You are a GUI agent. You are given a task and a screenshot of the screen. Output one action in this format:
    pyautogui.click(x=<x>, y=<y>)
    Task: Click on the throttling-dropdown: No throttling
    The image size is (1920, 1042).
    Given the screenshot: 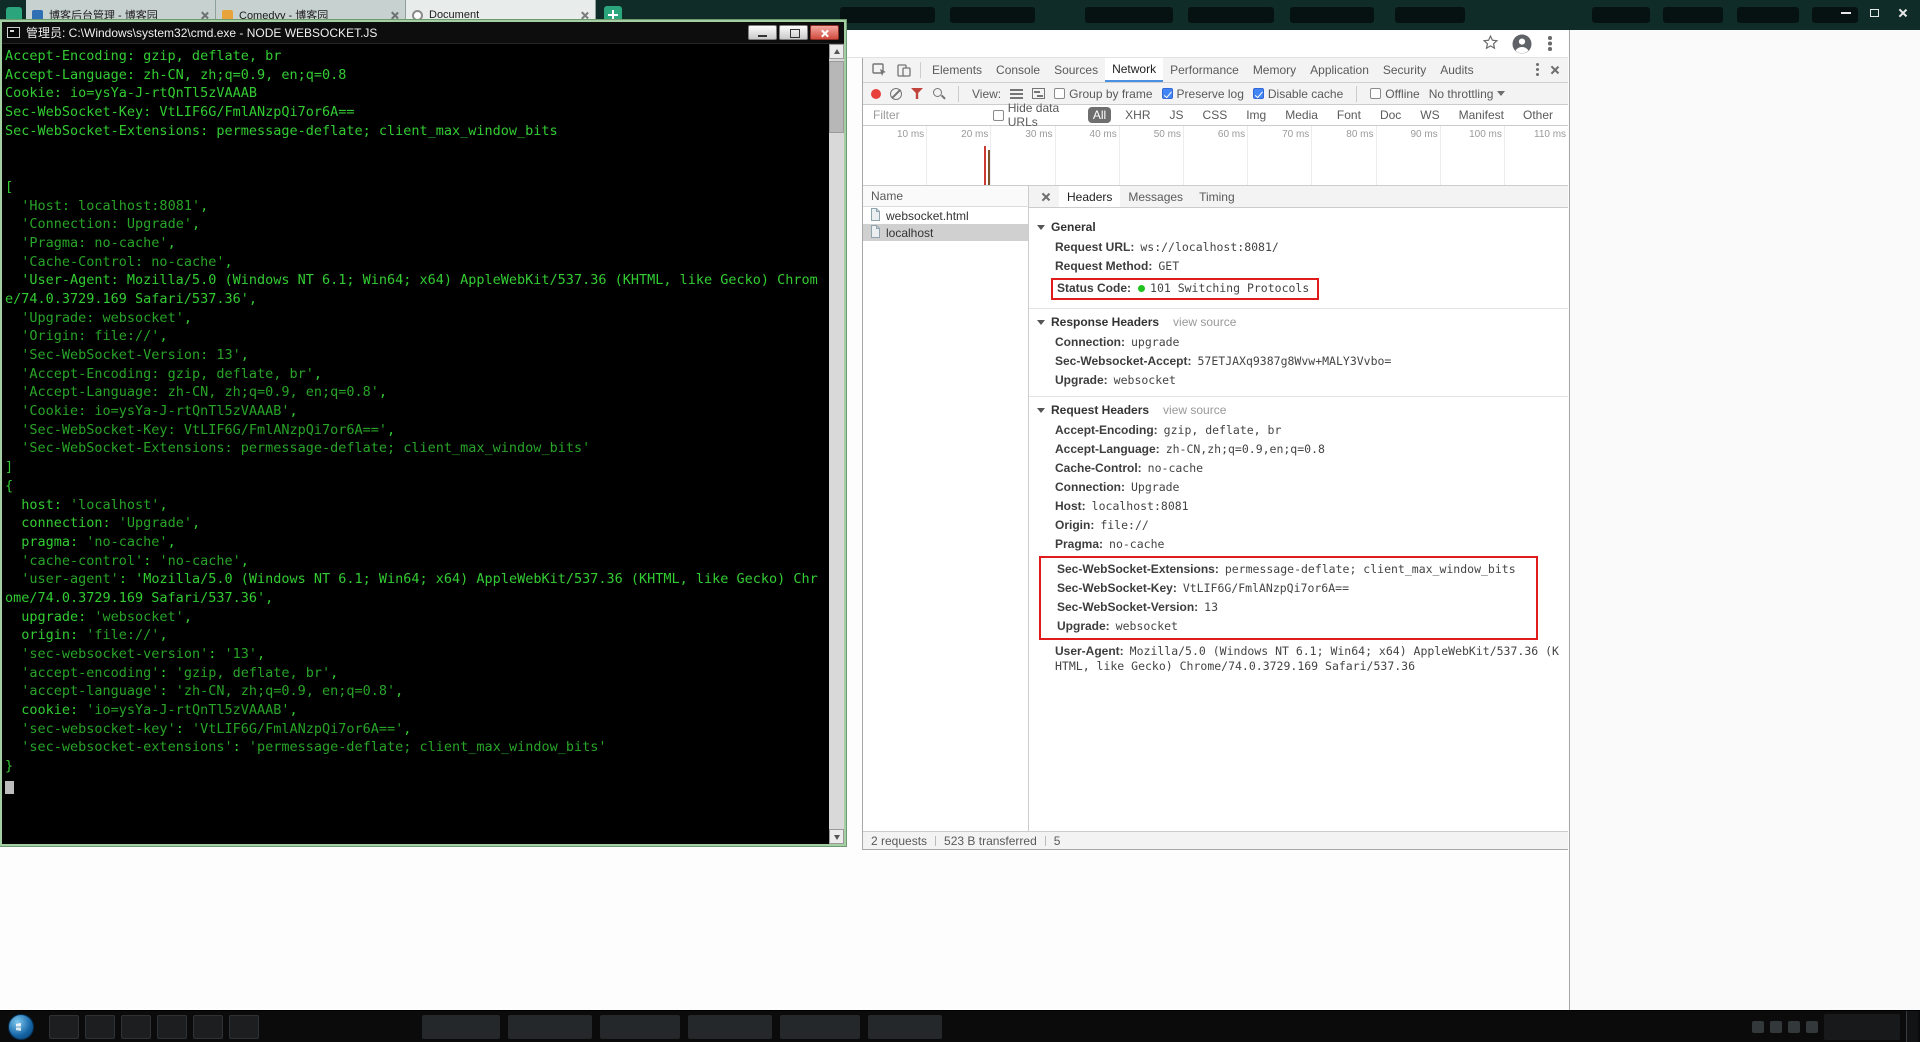 What is the action you would take?
    pyautogui.click(x=1467, y=94)
    